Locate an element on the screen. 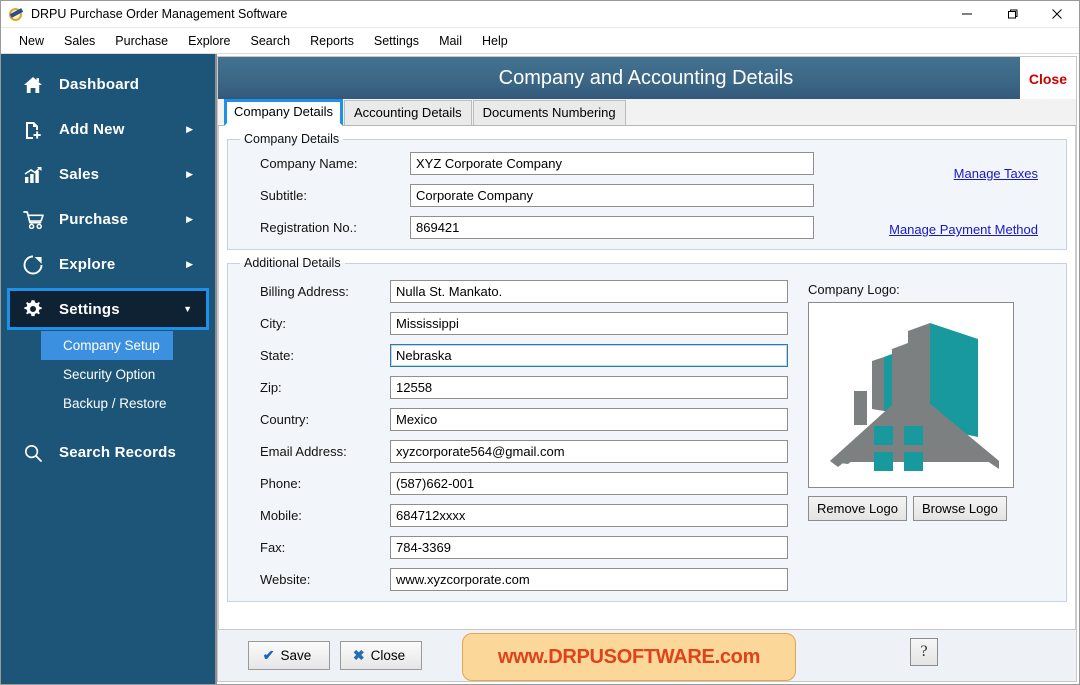 This screenshot has width=1080, height=685. home-icon is located at coordinates (38, 85).